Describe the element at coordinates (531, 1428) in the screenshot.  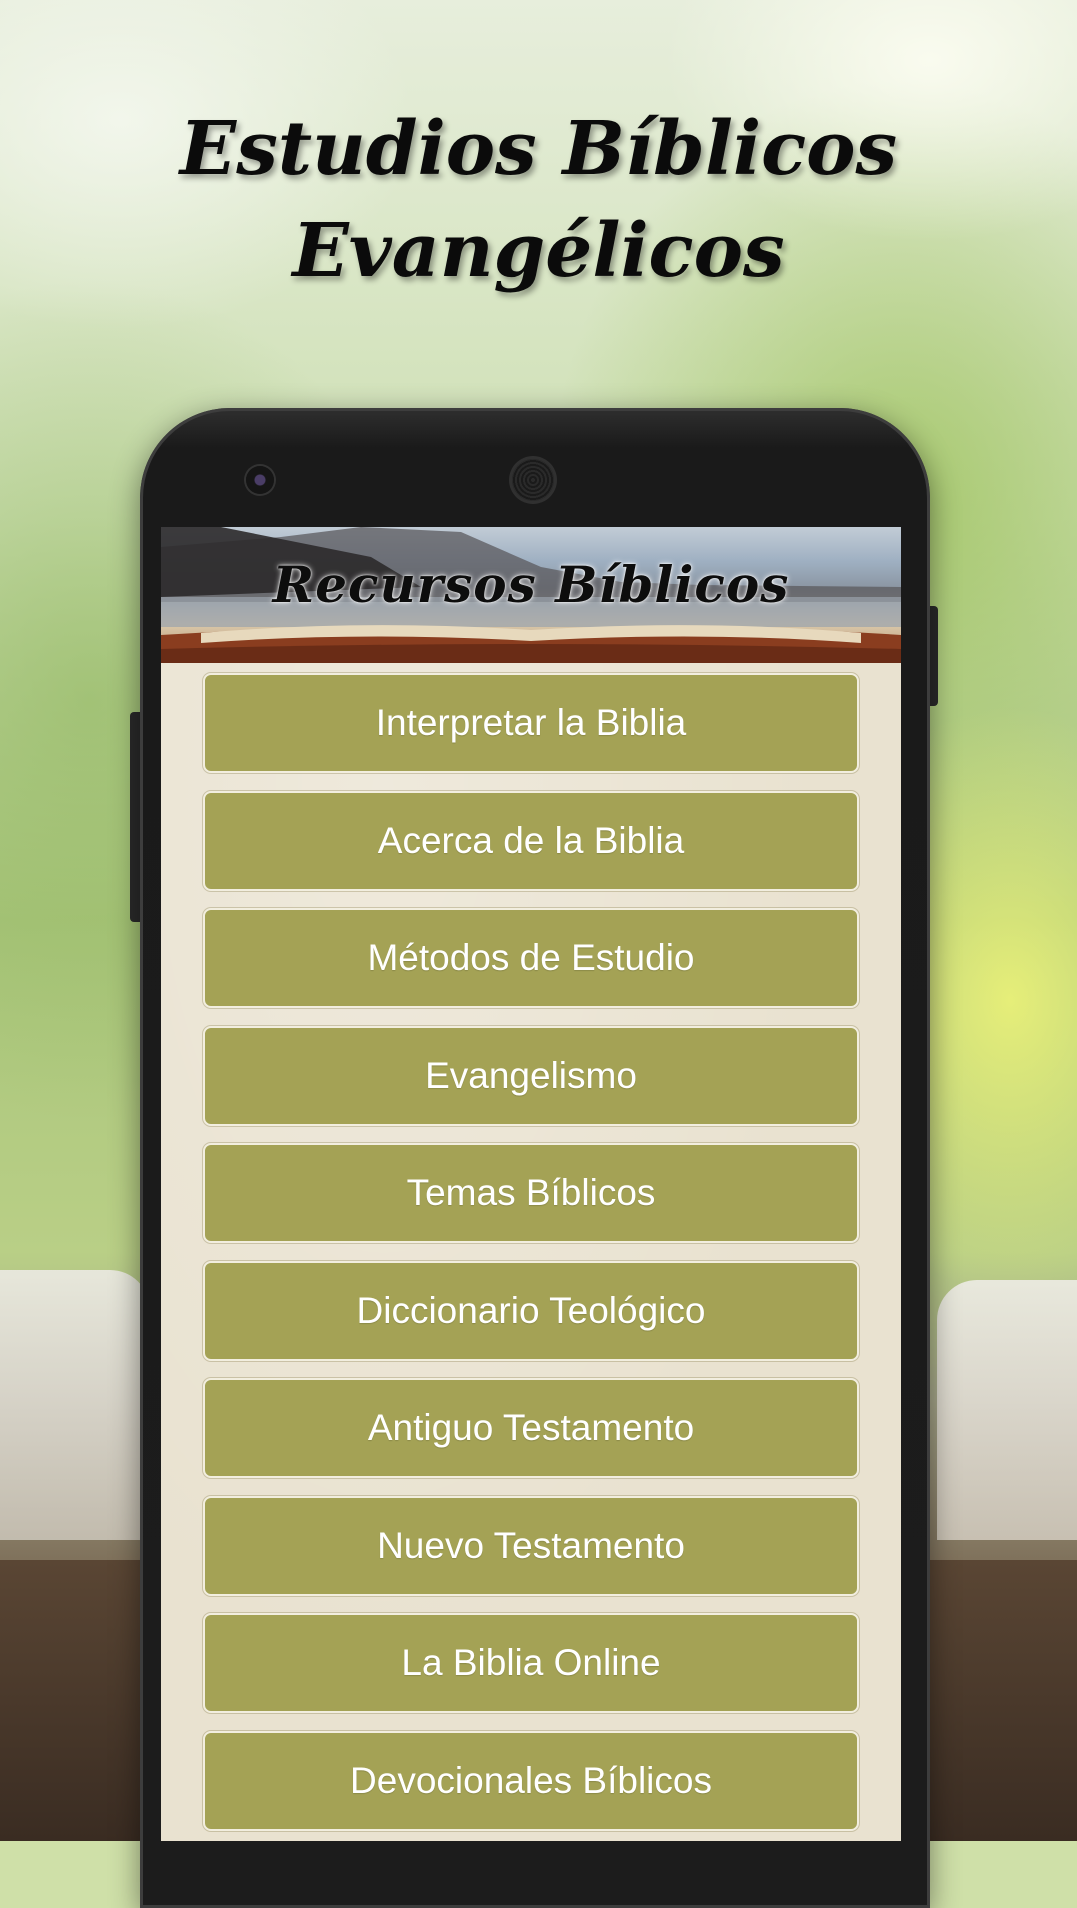
I see `menu-button-antiguo-testamento: Antiguo Testamento` at that location.